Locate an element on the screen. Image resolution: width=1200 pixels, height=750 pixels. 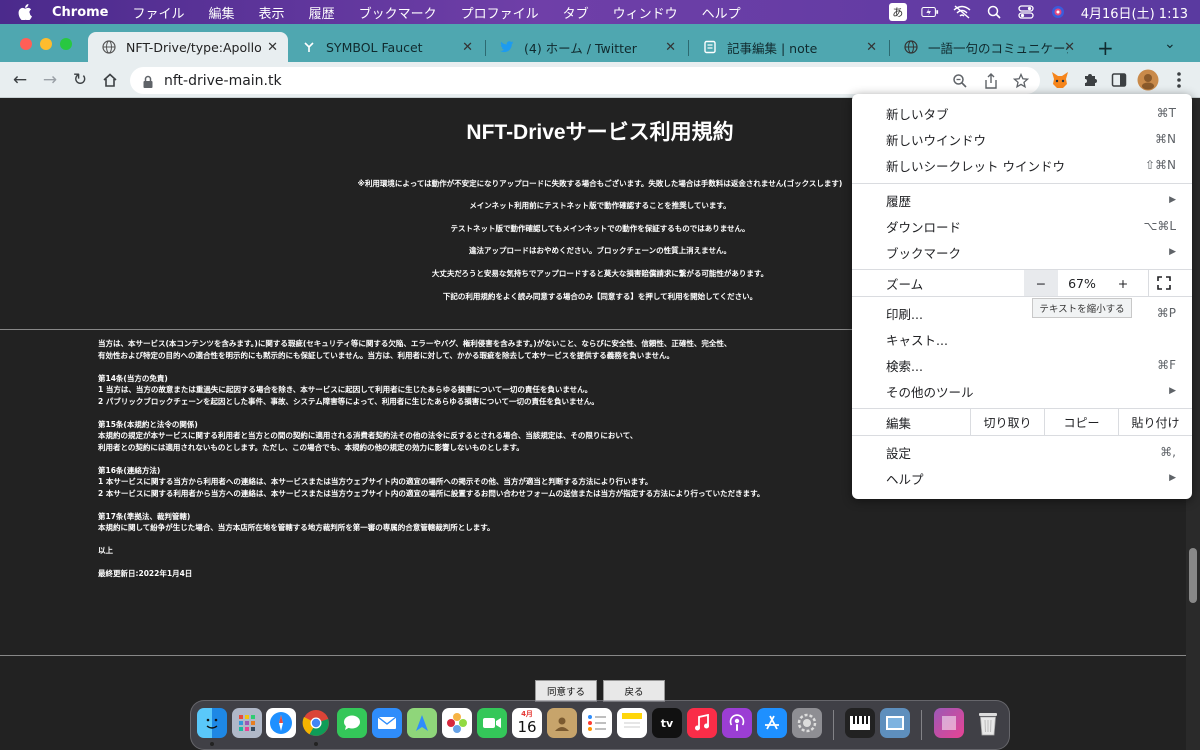
bookmark-star-icon is located at coordinates (1021, 81).